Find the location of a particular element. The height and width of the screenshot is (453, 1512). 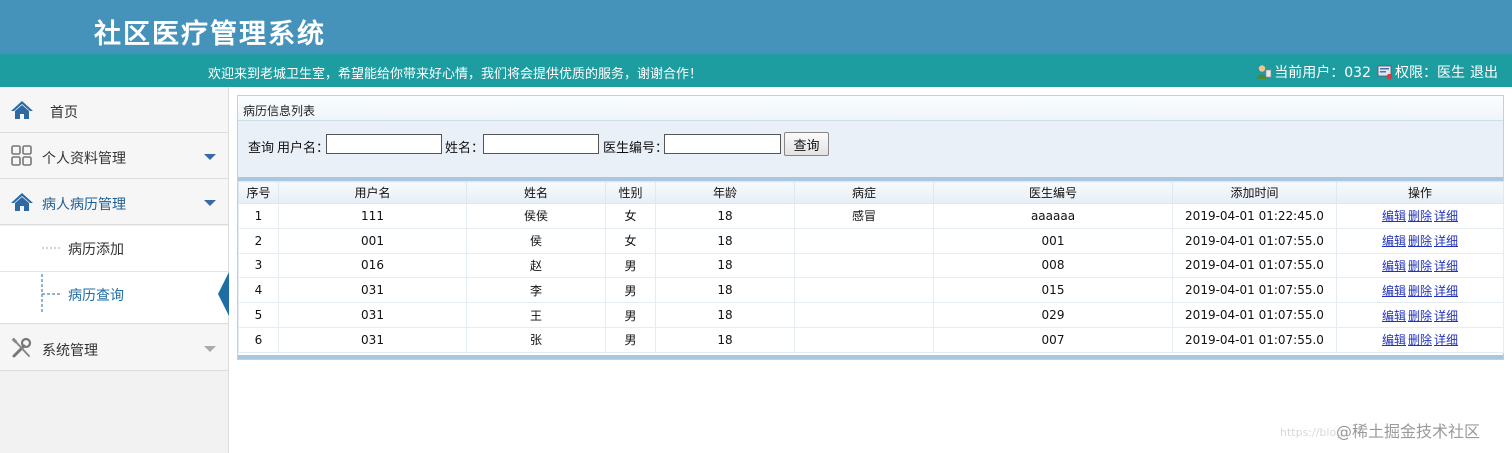

cell-no: 6 is located at coordinates (258, 339).